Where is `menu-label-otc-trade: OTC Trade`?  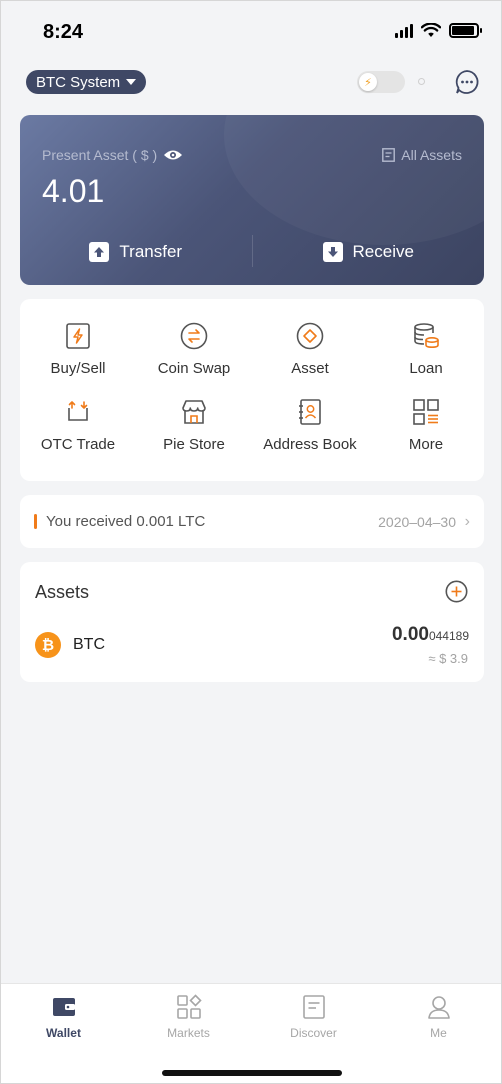 menu-label-otc-trade: OTC Trade is located at coordinates (78, 444).